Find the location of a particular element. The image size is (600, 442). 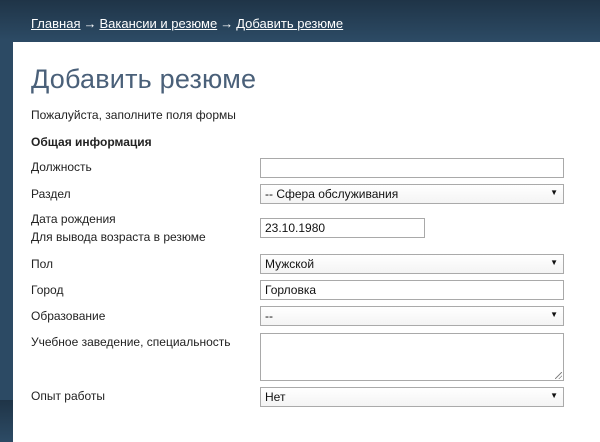

experience-select-value: Нет is located at coordinates (275, 397).